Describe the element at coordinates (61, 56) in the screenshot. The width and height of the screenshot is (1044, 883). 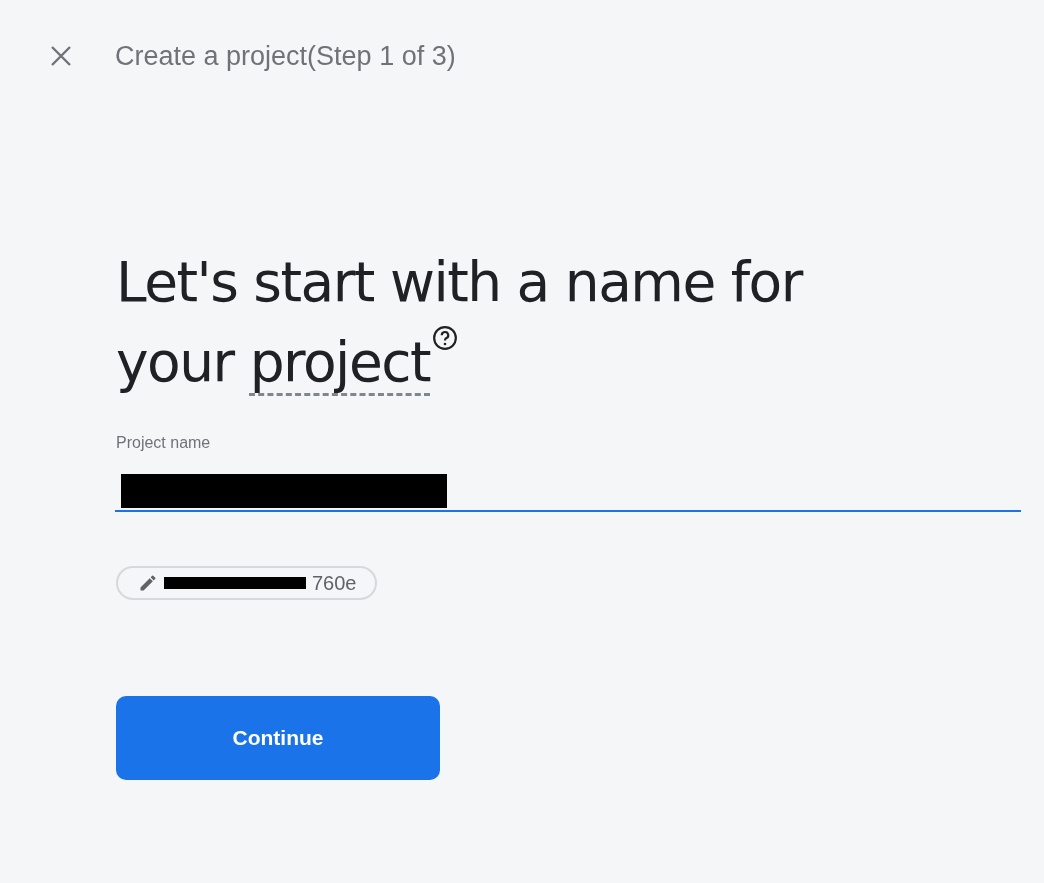
I see `close-icon` at that location.